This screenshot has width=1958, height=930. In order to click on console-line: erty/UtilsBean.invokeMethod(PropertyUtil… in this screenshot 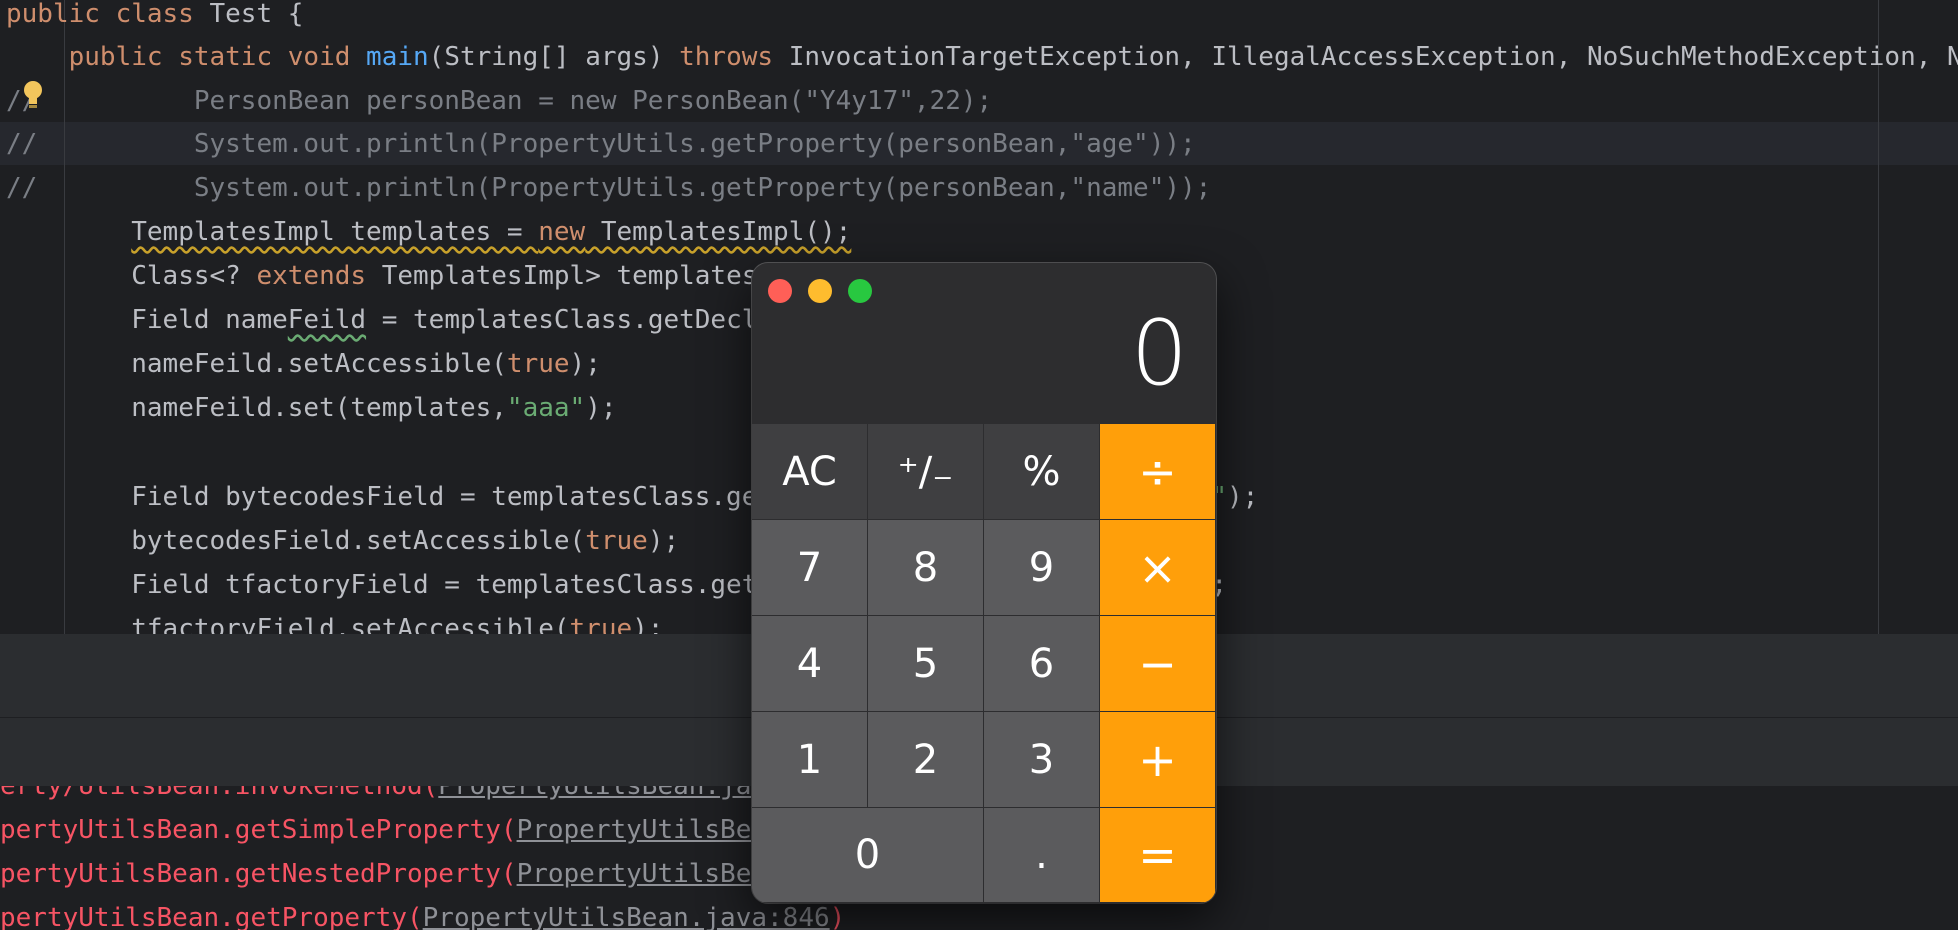, I will do `click(375, 797)`.